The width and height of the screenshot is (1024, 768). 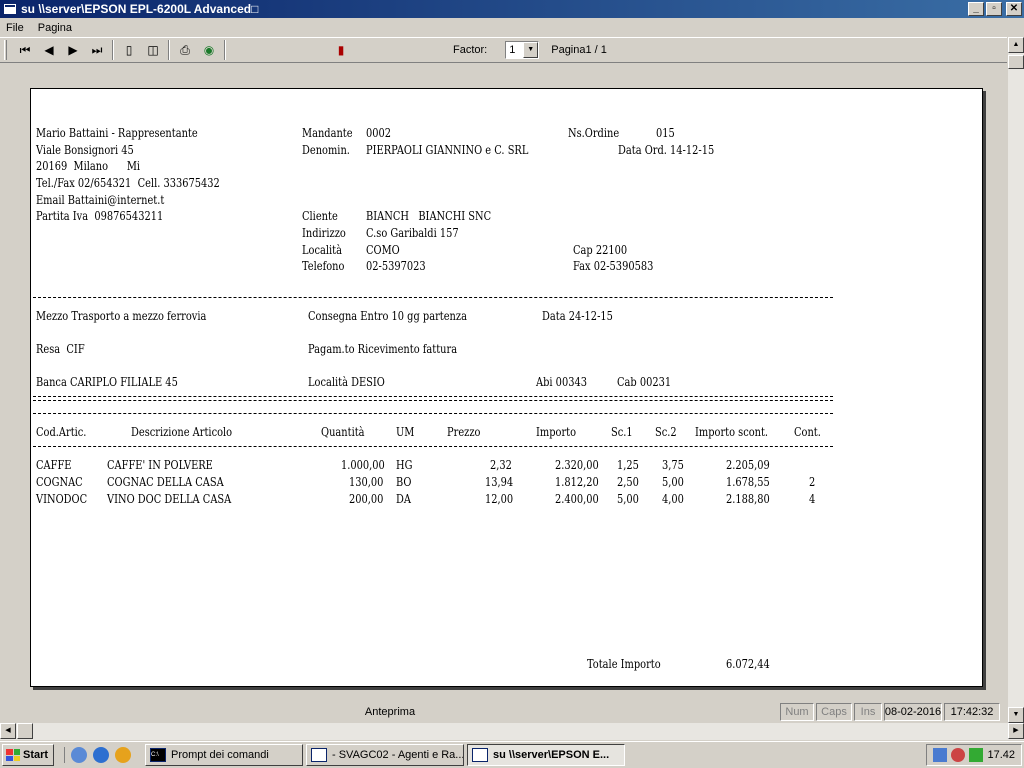 I want to click on telefono-label: Telefono, so click(x=323, y=266).